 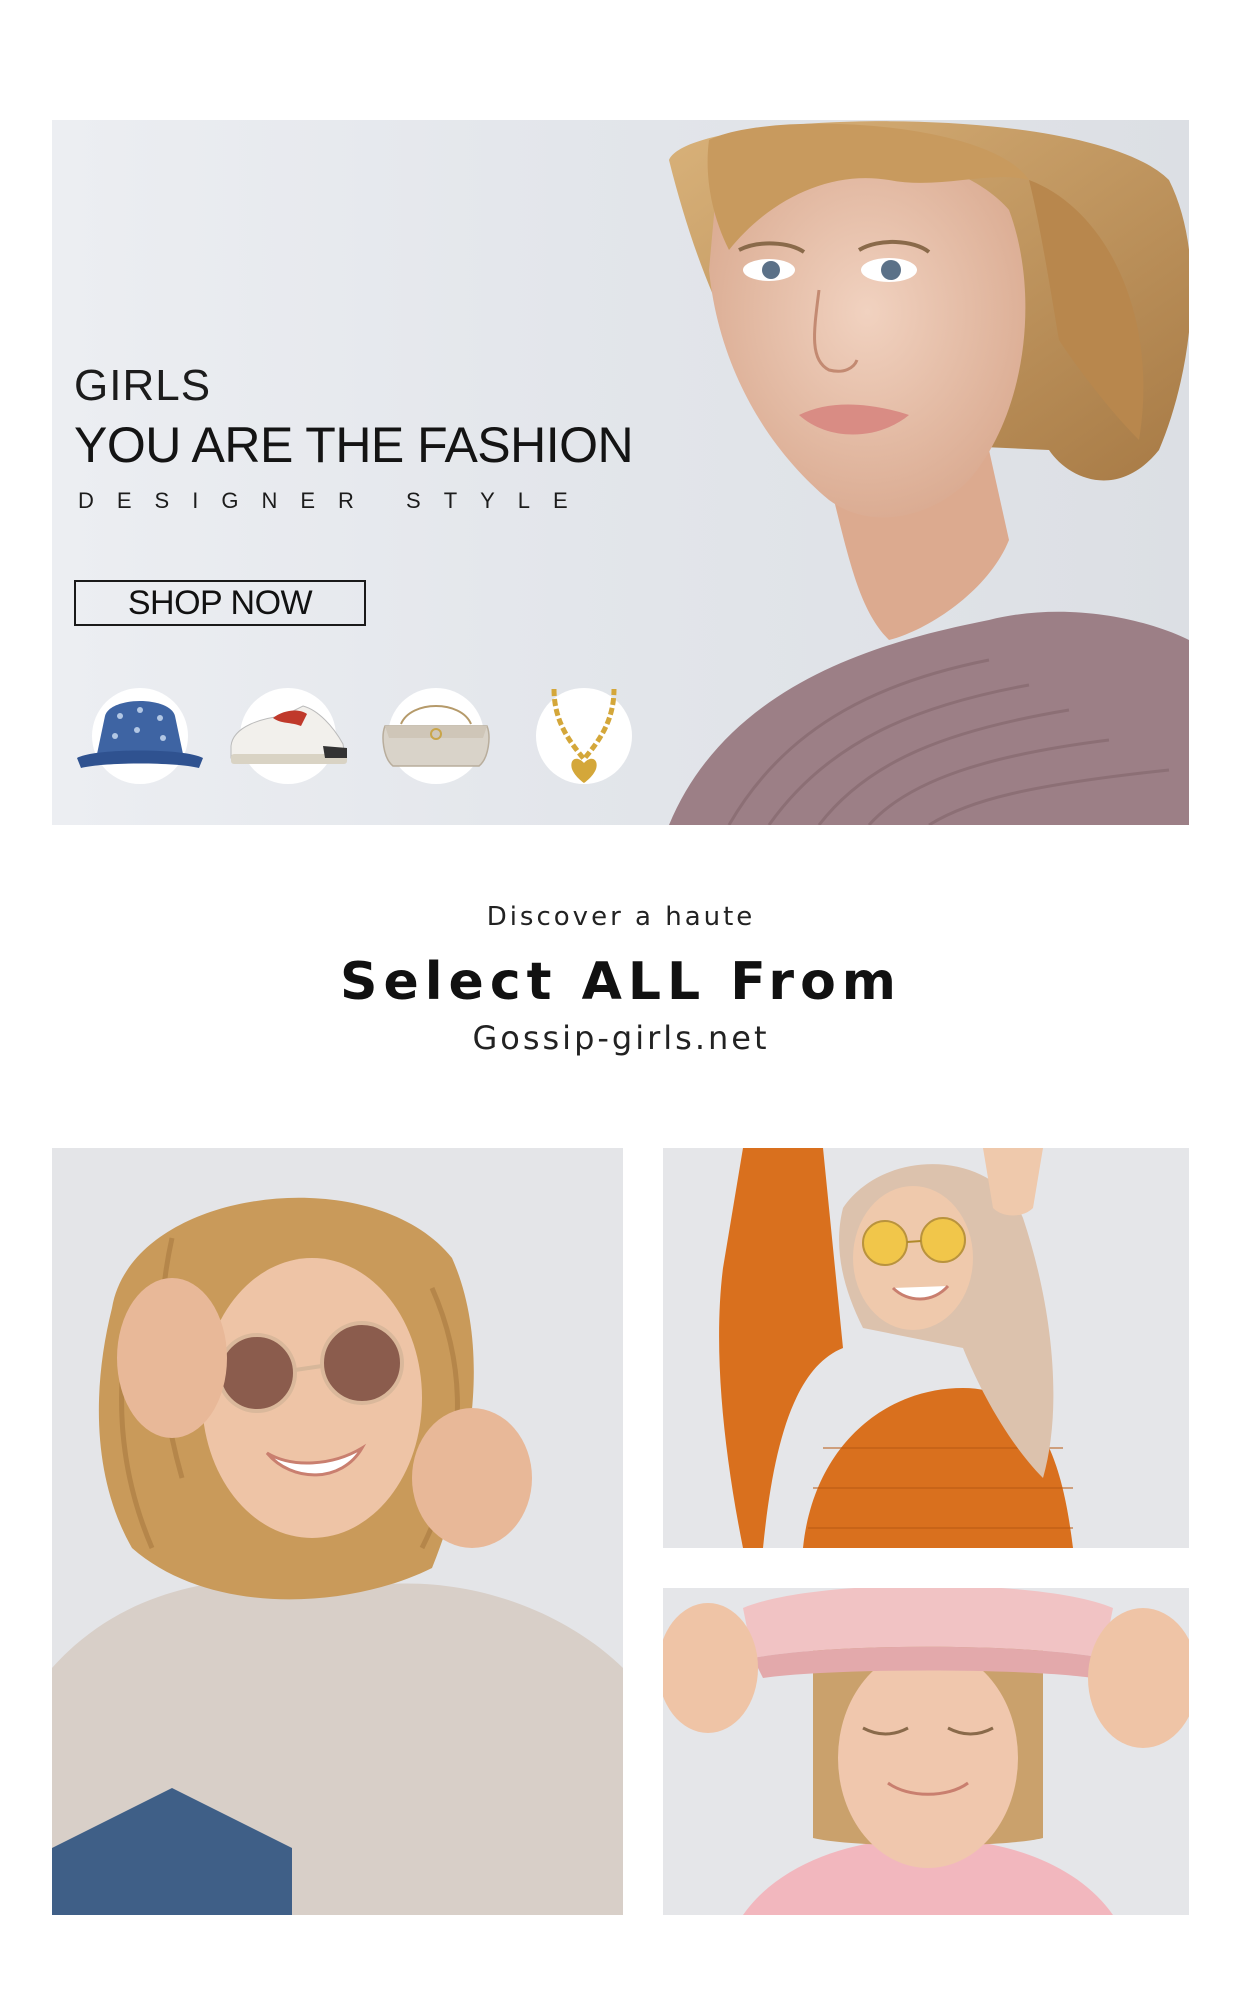 What do you see at coordinates (354, 445) in the screenshot?
I see `hero-headline: YOU ARE THE FASHION` at bounding box center [354, 445].